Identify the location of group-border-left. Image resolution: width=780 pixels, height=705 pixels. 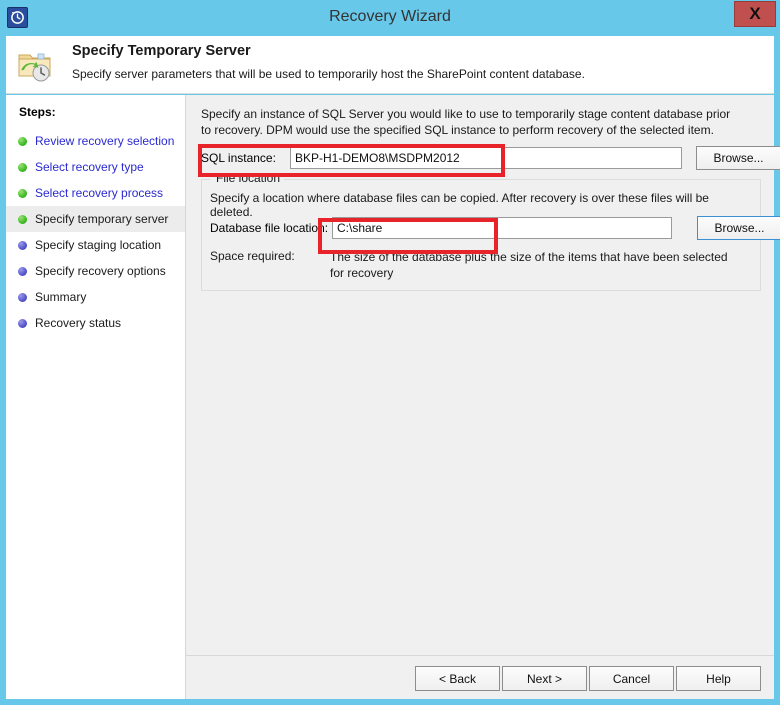
(206, 179).